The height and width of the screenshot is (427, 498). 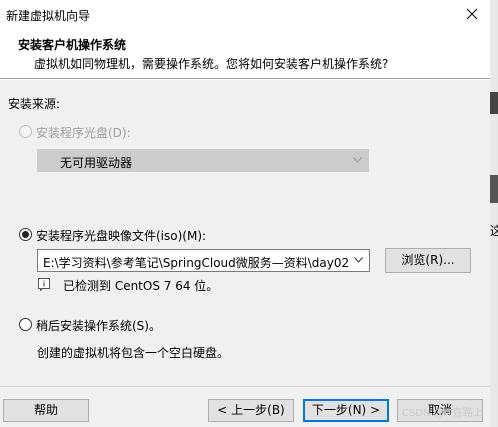 I want to click on footer-divider, so click(x=245, y=386).